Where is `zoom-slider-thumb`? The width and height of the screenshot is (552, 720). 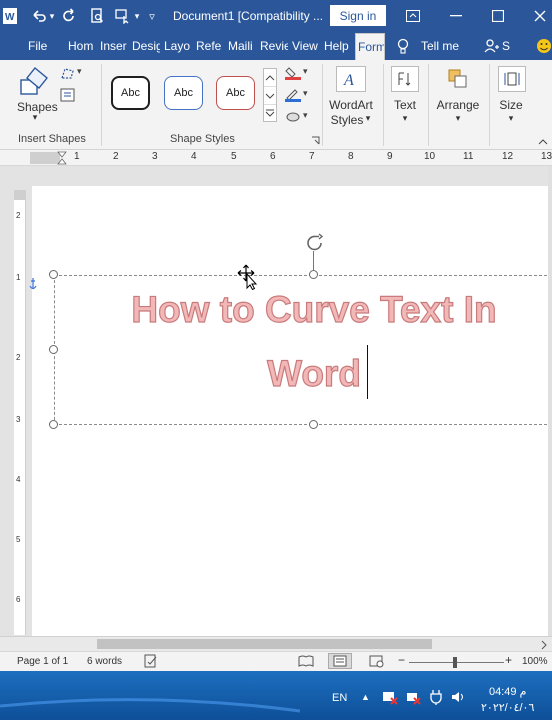 zoom-slider-thumb is located at coordinates (455, 662).